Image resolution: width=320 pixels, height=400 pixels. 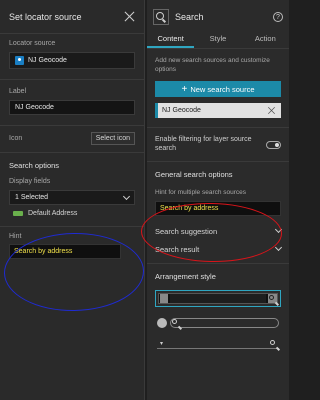 I want to click on plus-icon: +, so click(x=184, y=89).